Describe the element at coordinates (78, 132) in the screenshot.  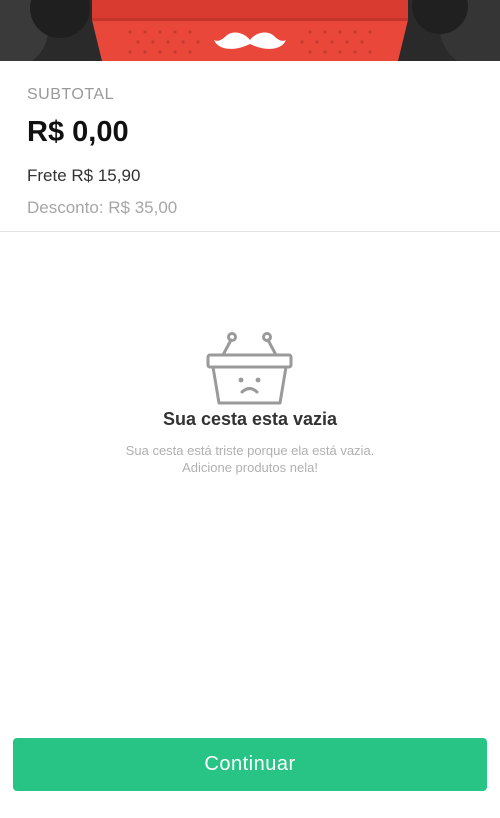
I see `subtotal-value: R$ 0,00` at that location.